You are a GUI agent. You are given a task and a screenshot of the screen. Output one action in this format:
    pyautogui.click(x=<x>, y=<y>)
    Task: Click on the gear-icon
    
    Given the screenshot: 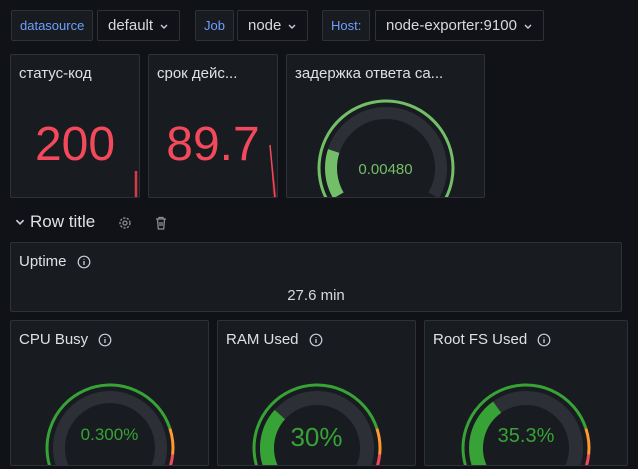 What is the action you would take?
    pyautogui.click(x=125, y=223)
    